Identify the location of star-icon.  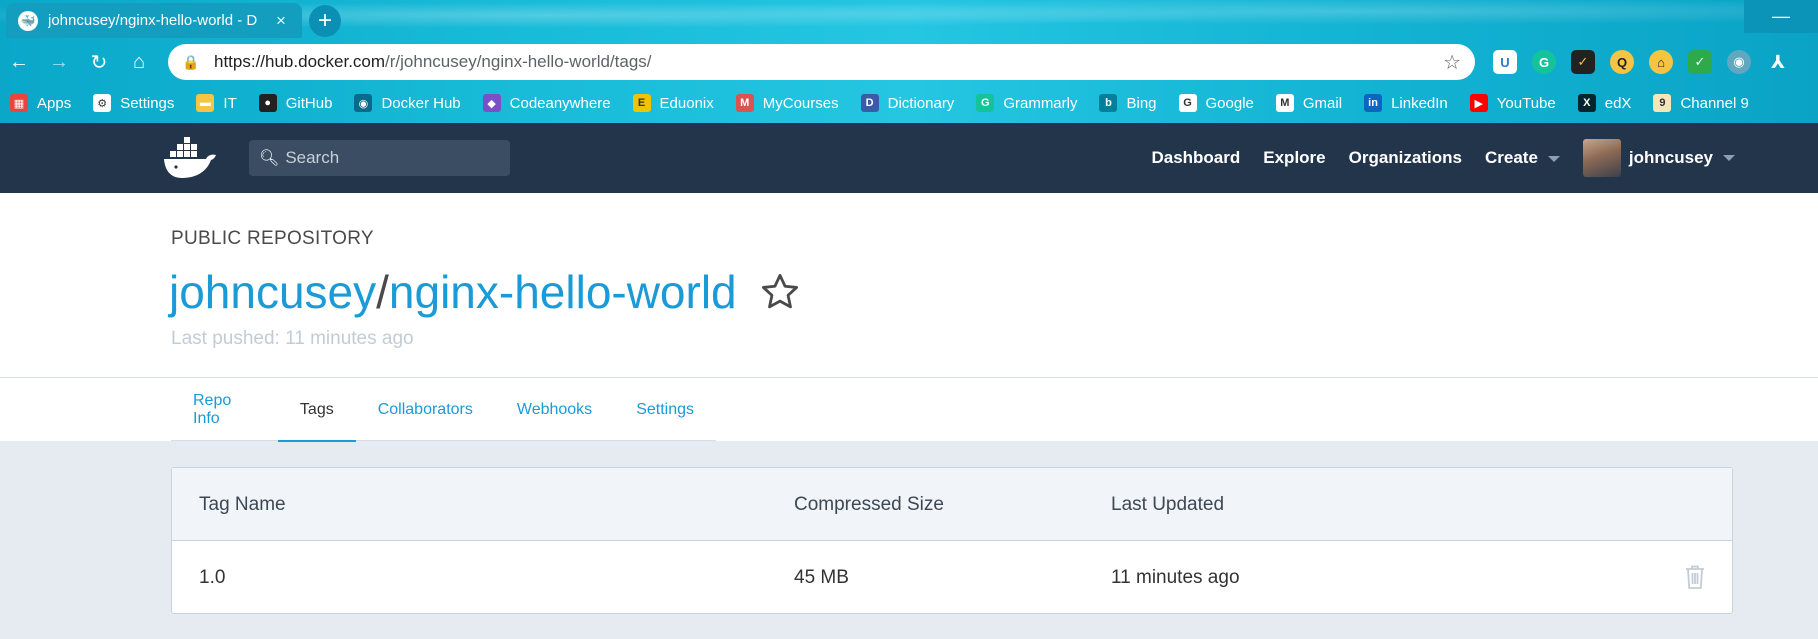
(780, 292).